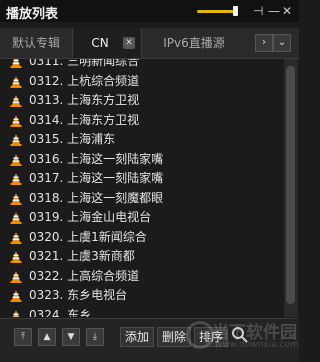 The image size is (320, 362). Describe the element at coordinates (100, 43) in the screenshot. I see `tab-cn-label: CN` at that location.